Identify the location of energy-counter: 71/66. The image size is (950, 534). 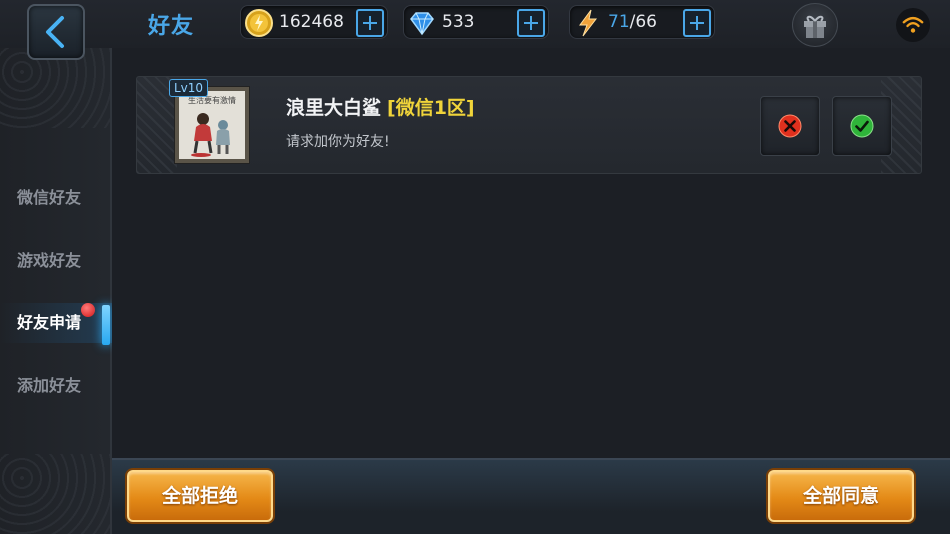
(642, 22).